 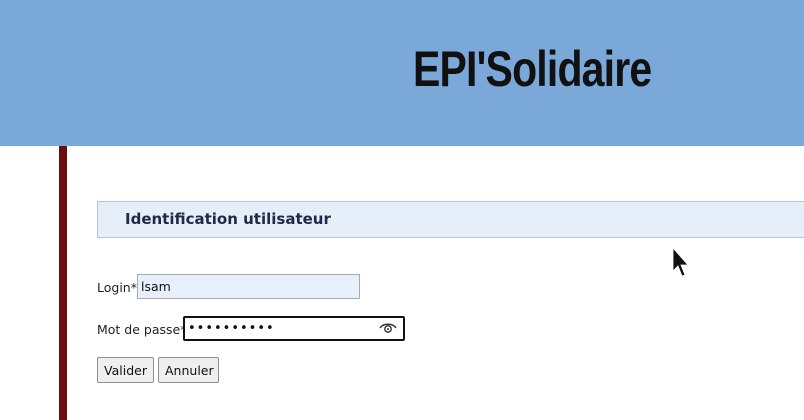 What do you see at coordinates (450, 219) in the screenshot?
I see `section-header: Identification utilisateur` at bounding box center [450, 219].